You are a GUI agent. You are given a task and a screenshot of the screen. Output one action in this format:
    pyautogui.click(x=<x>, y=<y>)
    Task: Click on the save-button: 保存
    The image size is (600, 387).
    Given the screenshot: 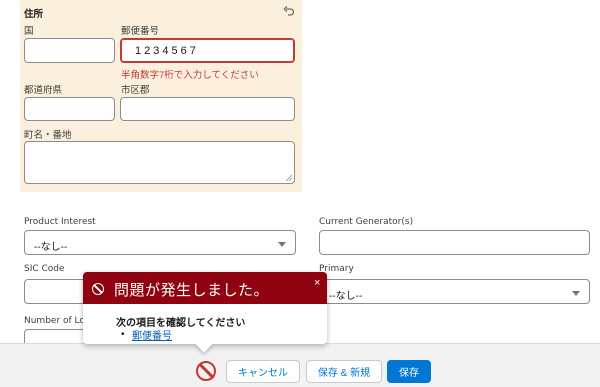 What is the action you would take?
    pyautogui.click(x=409, y=371)
    